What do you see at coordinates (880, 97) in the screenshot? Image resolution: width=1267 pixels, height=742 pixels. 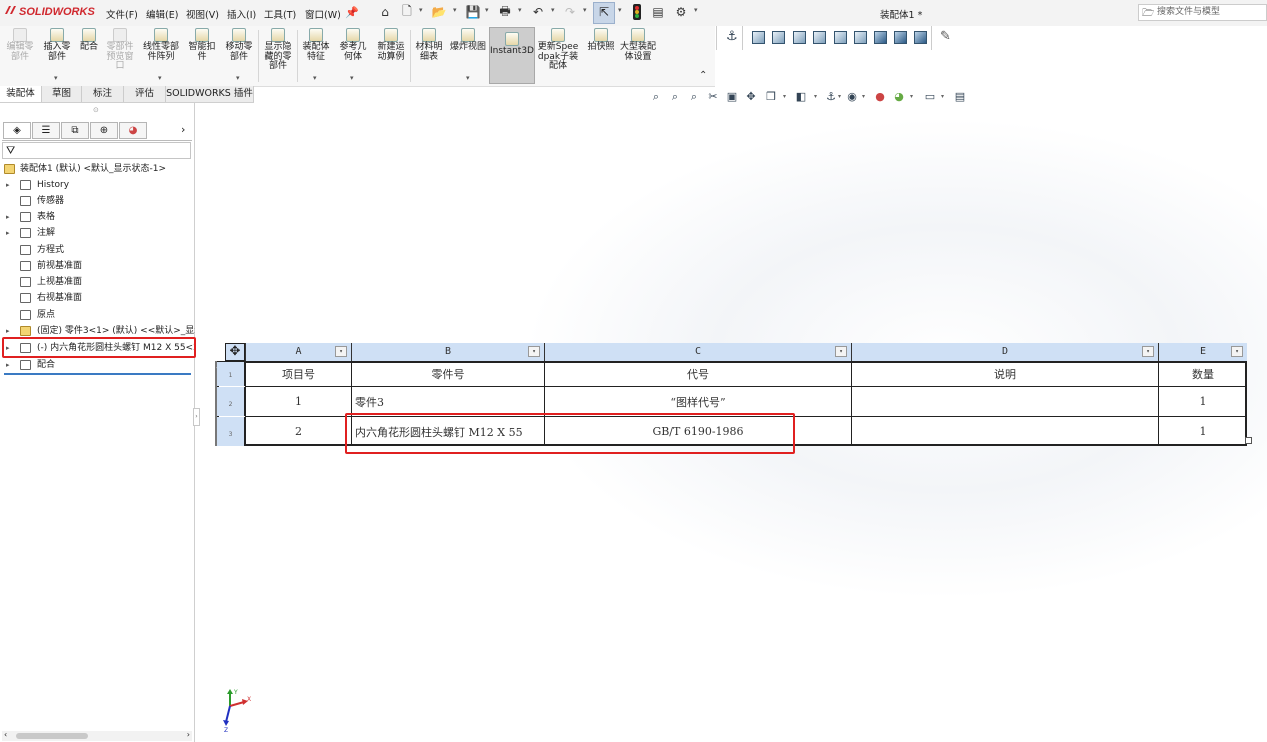 I see `appearance-ball-icon: ●` at bounding box center [880, 97].